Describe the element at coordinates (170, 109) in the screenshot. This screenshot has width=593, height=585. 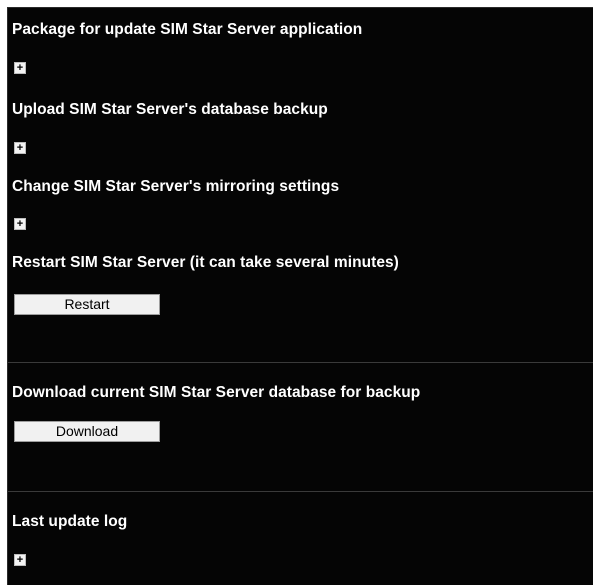
I see `upload-backup-heading: Upload SIM Star Server's database backup` at that location.